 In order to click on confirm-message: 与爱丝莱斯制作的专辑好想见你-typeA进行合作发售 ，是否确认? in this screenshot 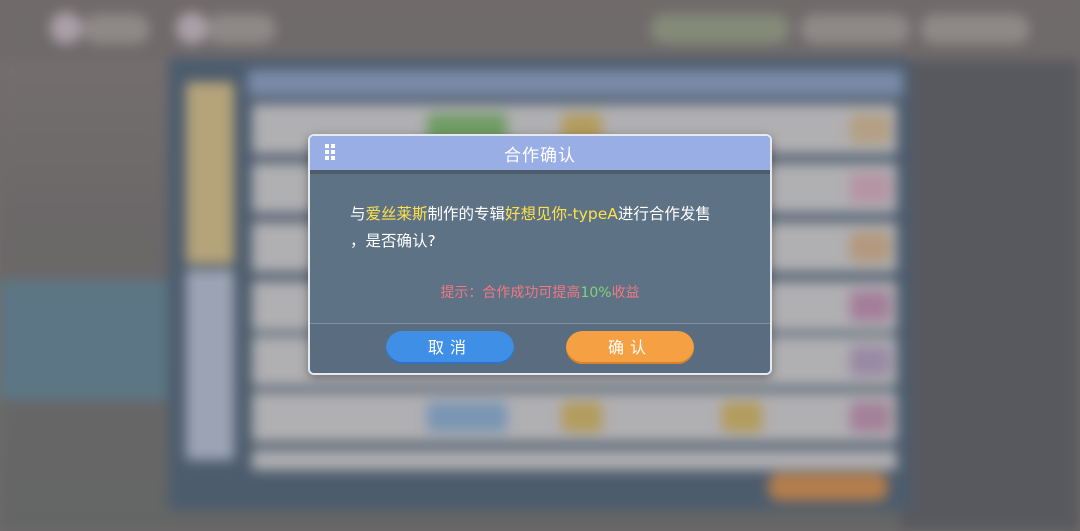, I will do `click(550, 228)`.